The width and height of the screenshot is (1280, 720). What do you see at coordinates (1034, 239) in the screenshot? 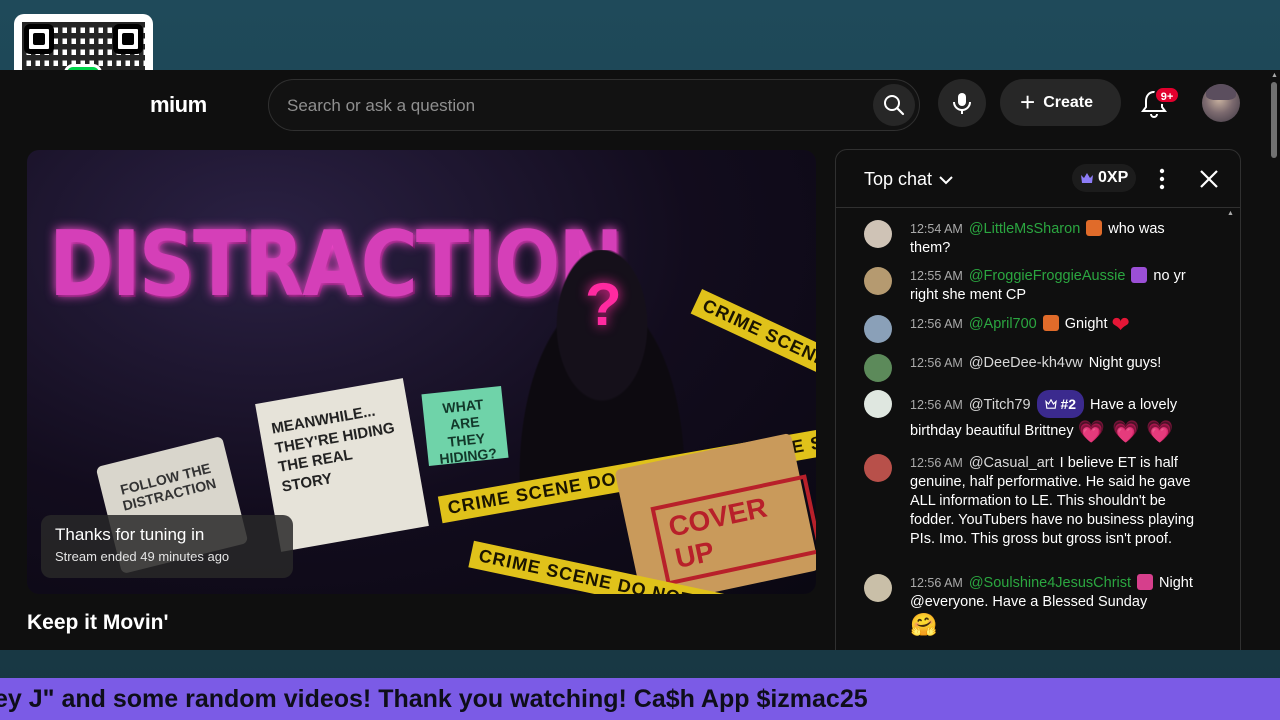
I see `chat-message: 12:54 AM @LittleMsSharon who was them?` at bounding box center [1034, 239].